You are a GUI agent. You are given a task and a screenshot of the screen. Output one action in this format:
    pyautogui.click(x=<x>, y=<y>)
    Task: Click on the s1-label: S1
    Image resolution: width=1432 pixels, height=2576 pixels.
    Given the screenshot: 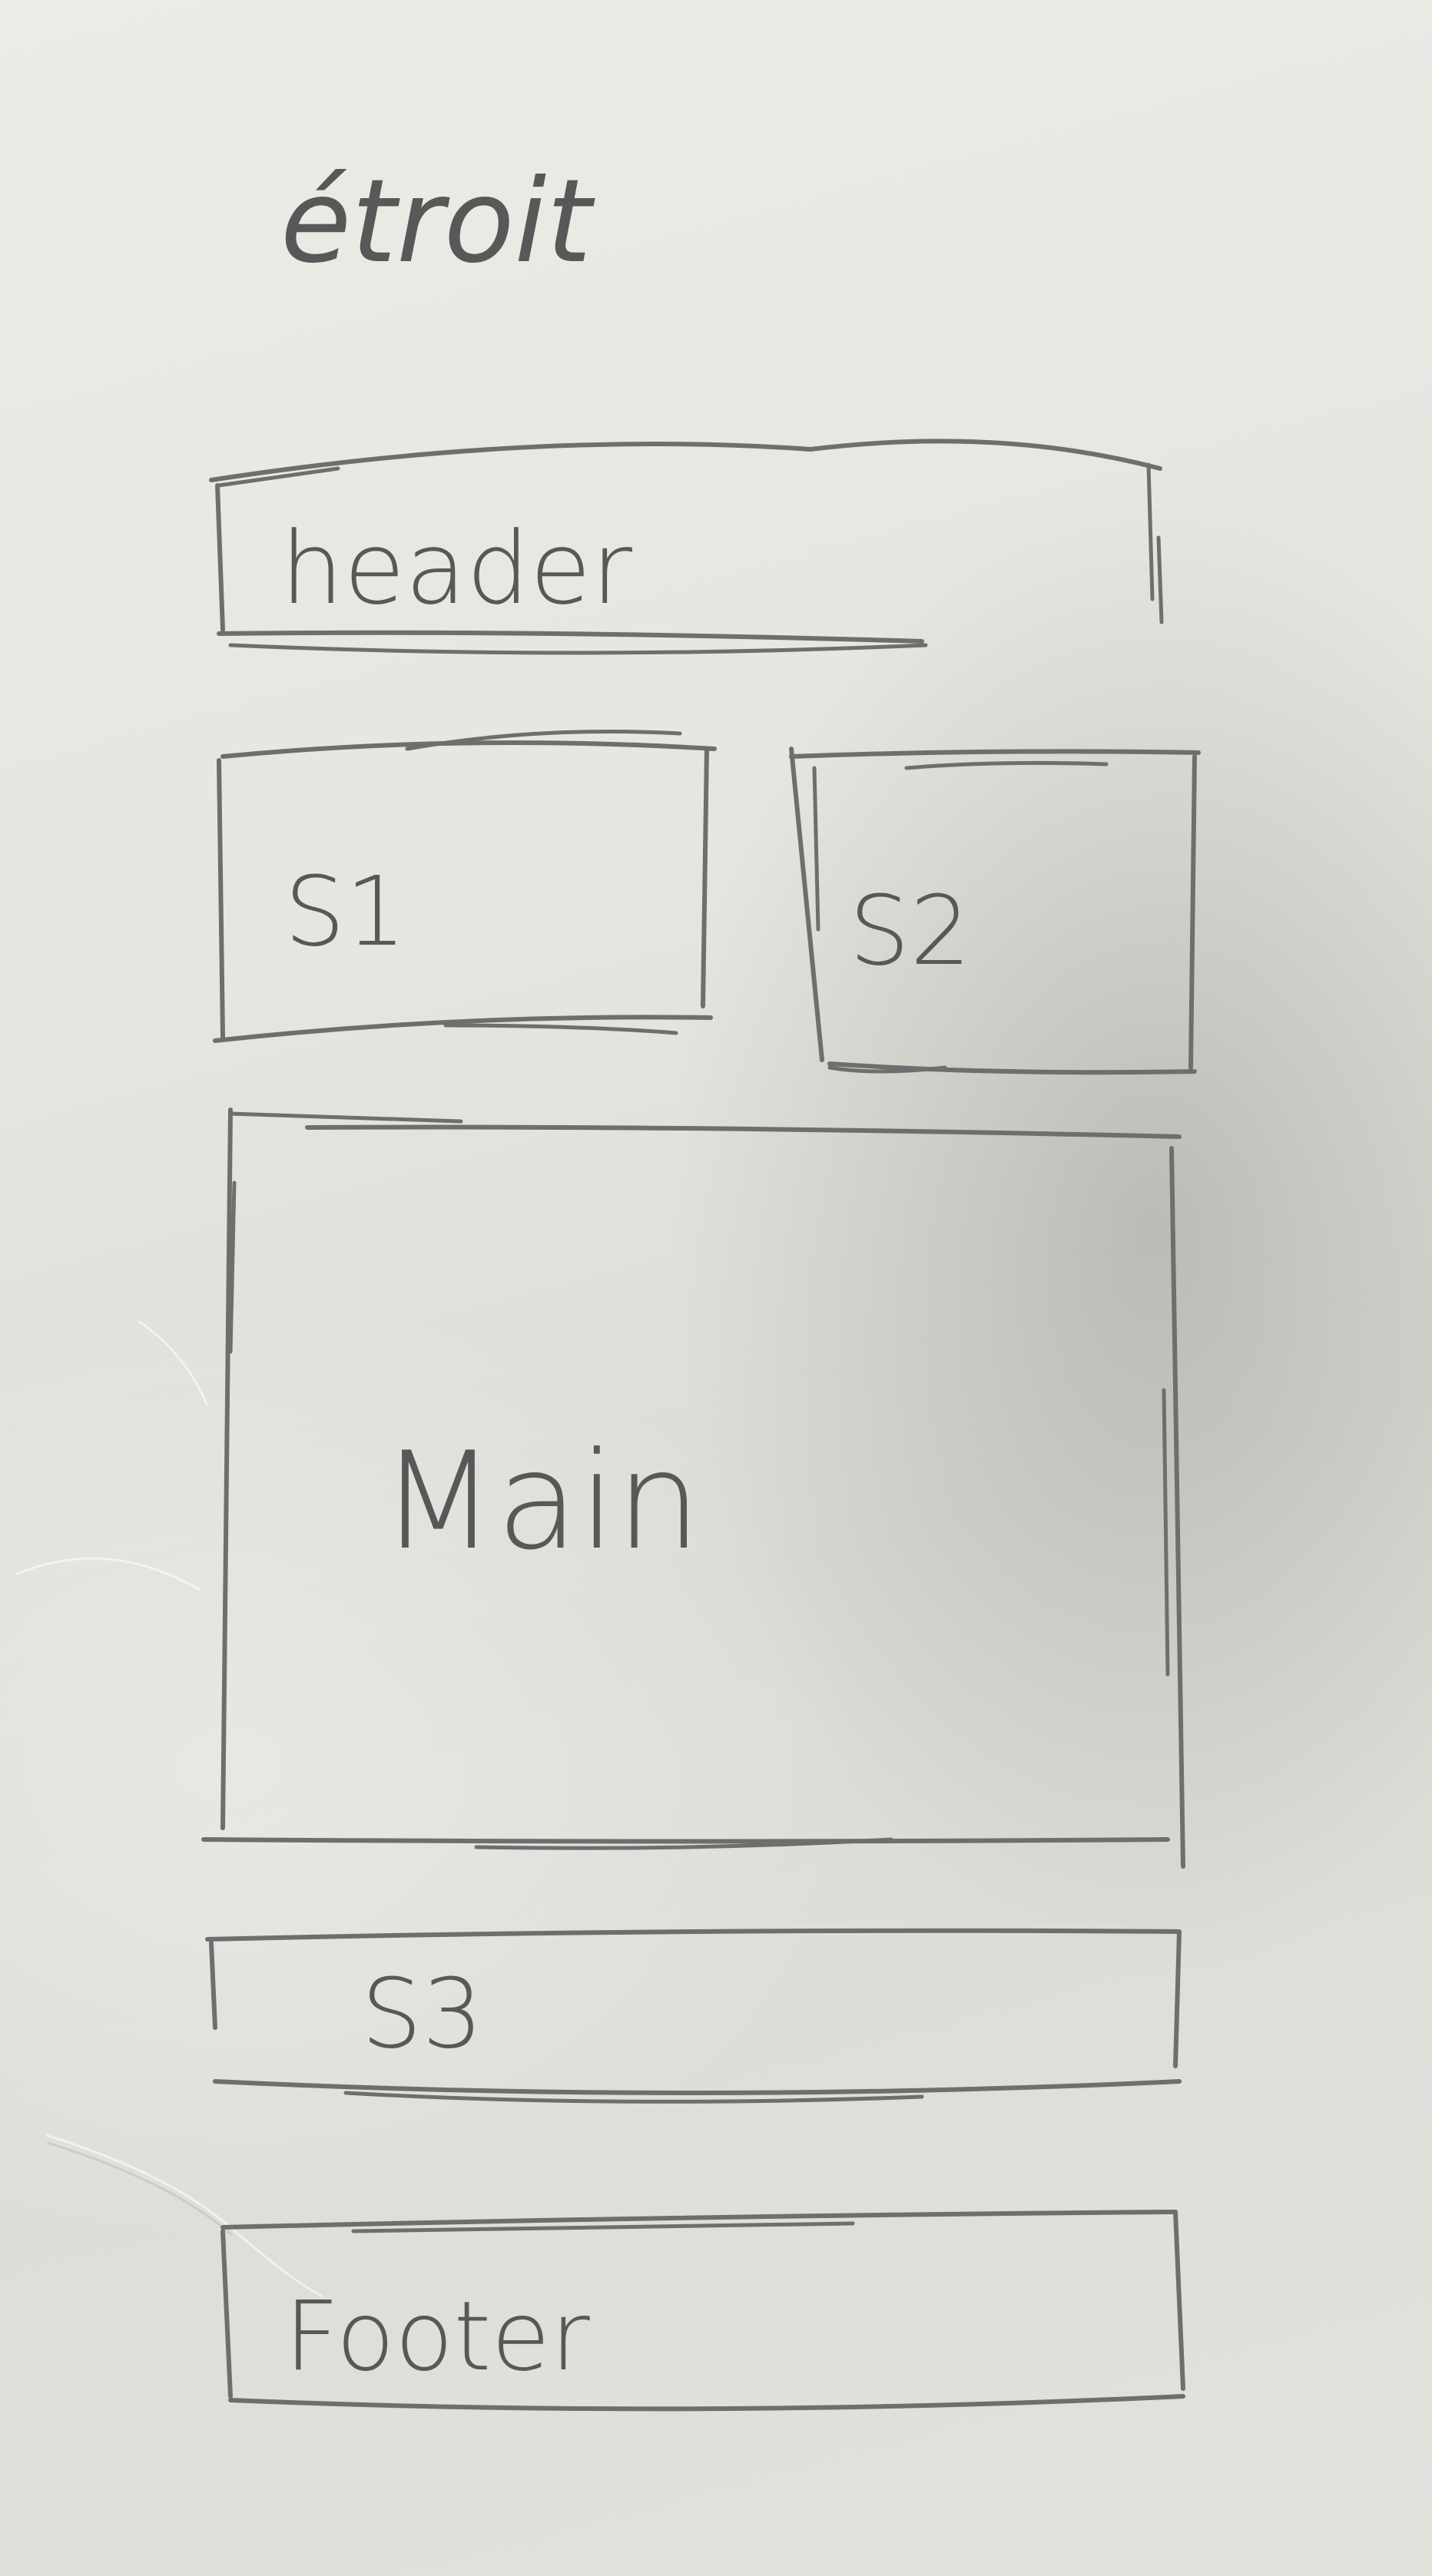 What is the action you would take?
    pyautogui.click(x=345, y=912)
    